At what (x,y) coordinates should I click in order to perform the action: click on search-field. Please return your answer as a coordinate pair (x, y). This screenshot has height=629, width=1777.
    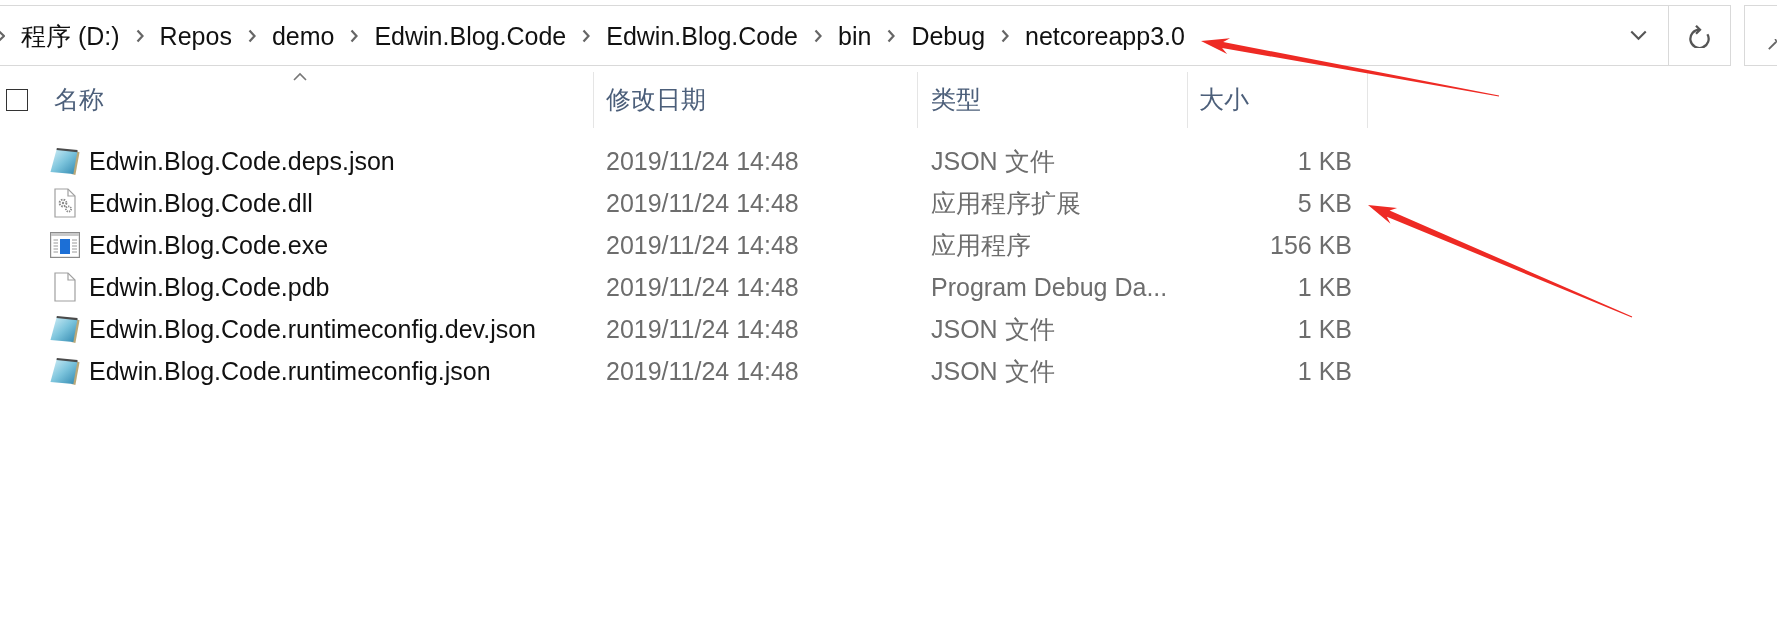
    Looking at the image, I should click on (1760, 35).